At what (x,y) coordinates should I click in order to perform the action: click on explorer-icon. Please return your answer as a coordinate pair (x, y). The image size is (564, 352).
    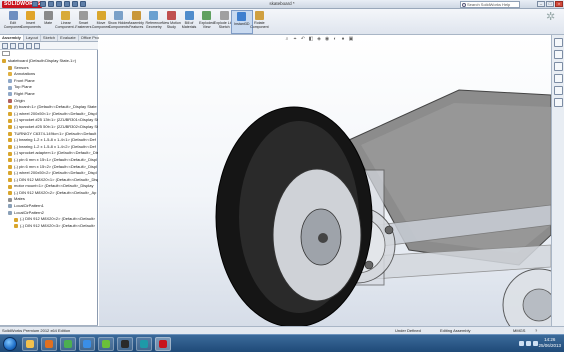
    Looking at the image, I should click on (30, 344).